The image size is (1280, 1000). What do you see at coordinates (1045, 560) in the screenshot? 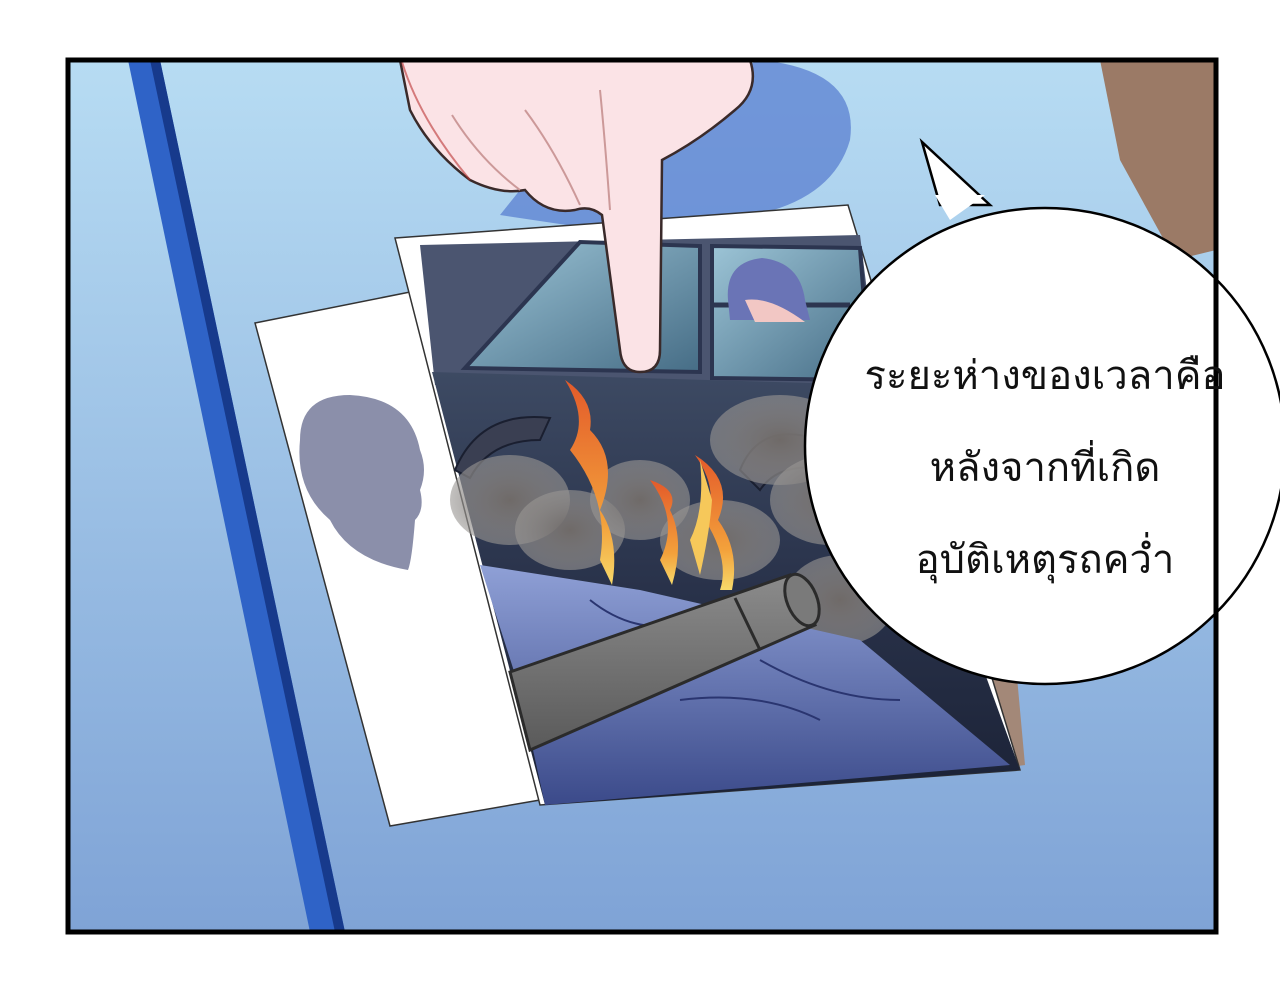
I see `speech-line-3: อุบัติเหตุรถคว่ำ` at bounding box center [1045, 560].